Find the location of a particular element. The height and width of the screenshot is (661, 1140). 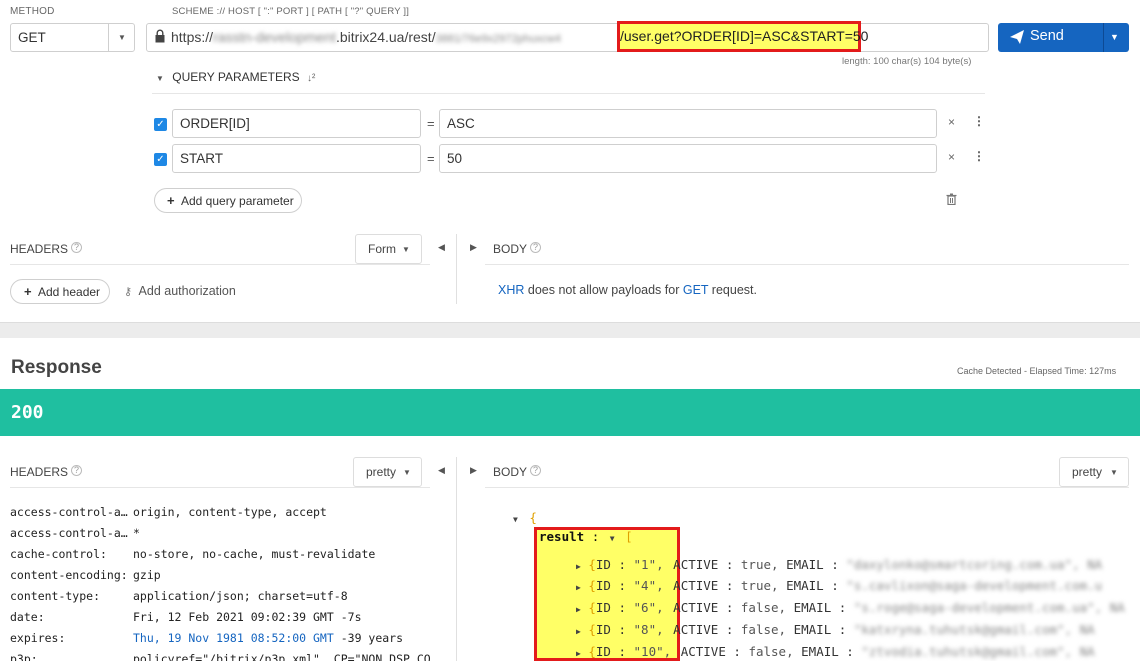

add-authorization-link: ⚷ Add authorization is located at coordinates (180, 291).